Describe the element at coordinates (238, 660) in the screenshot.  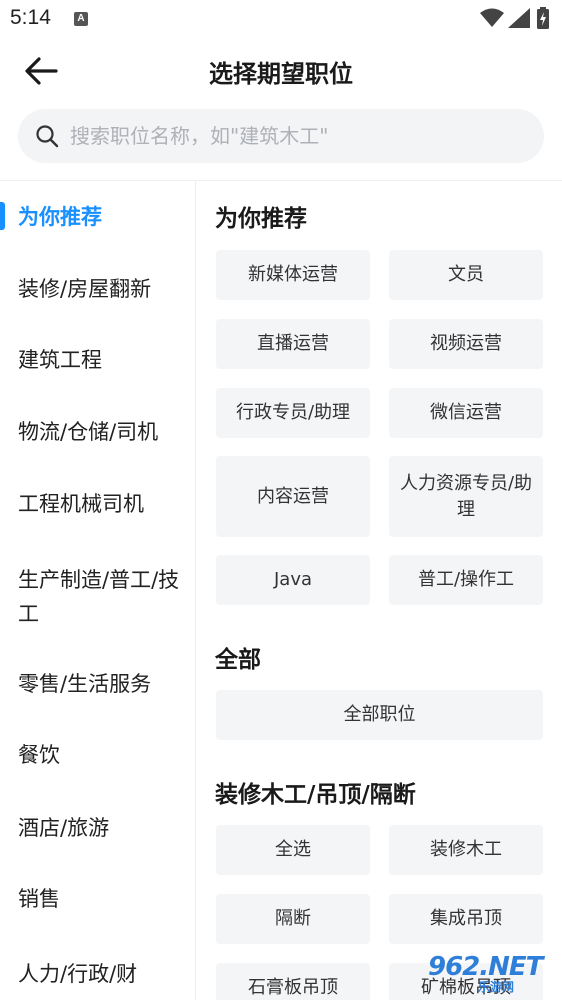
I see `section-title-all: 全部` at that location.